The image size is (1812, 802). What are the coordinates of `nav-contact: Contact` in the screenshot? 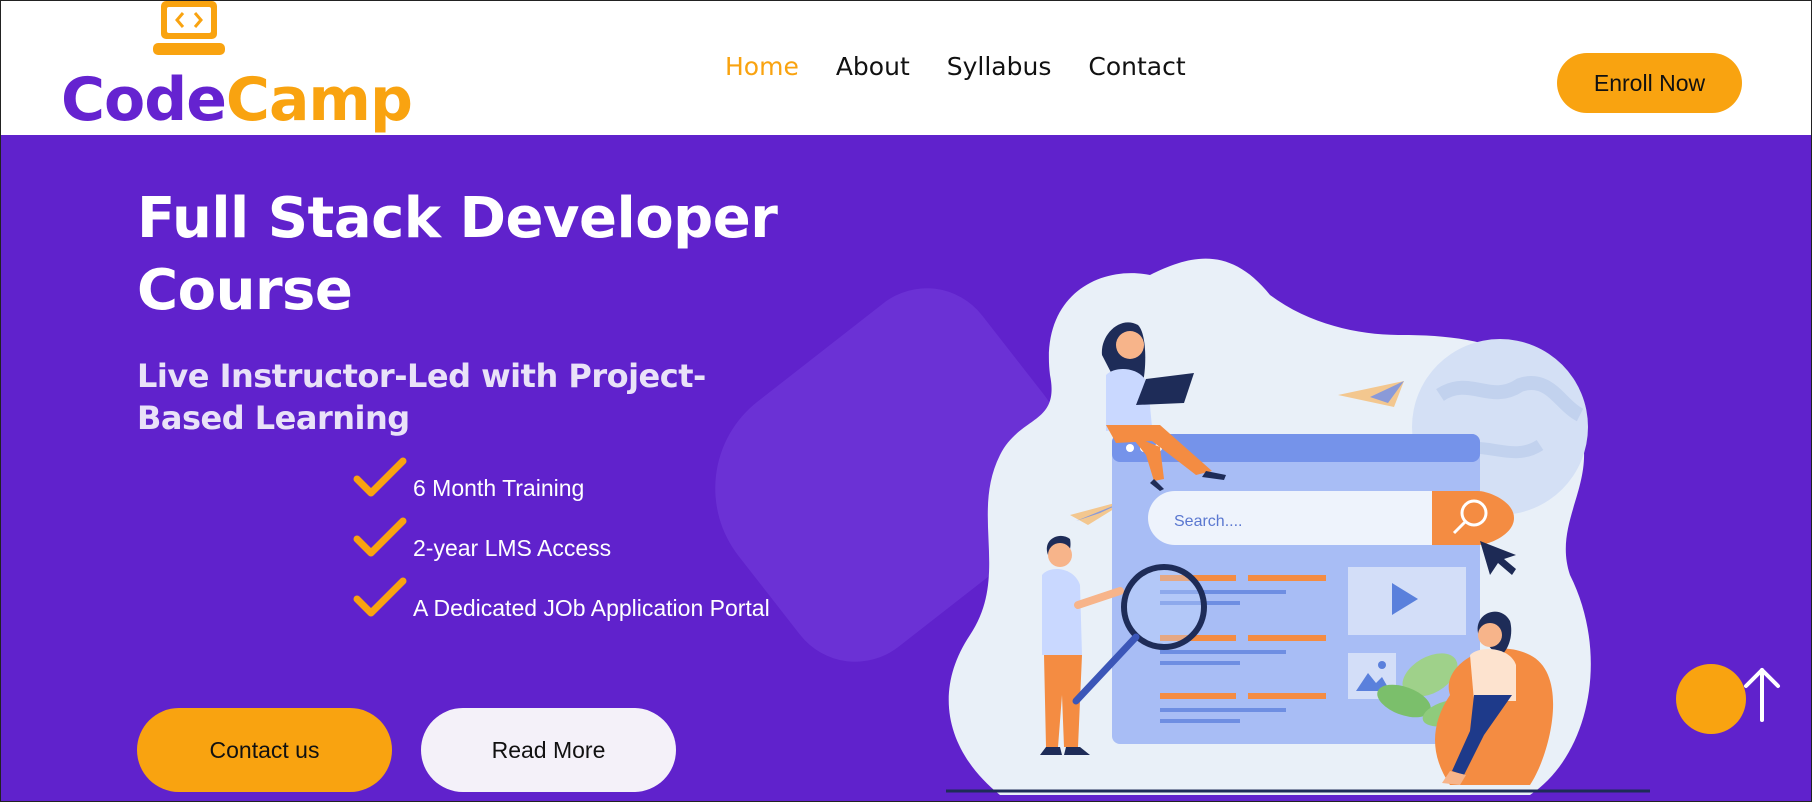 It's located at (1136, 67).